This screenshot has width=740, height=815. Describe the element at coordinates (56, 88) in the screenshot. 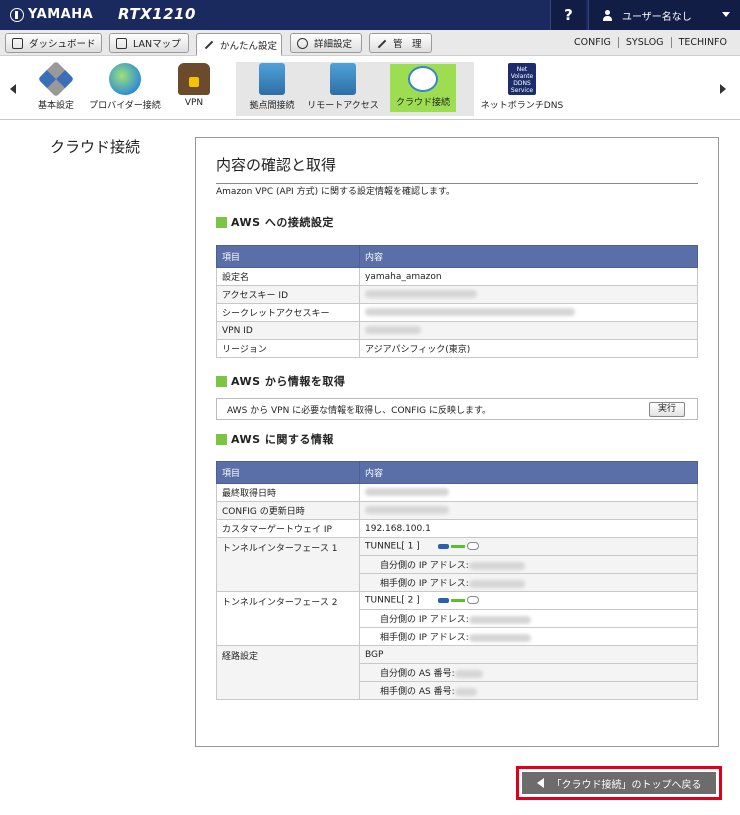

I see `menu-basic-settings: 基本設定` at that location.